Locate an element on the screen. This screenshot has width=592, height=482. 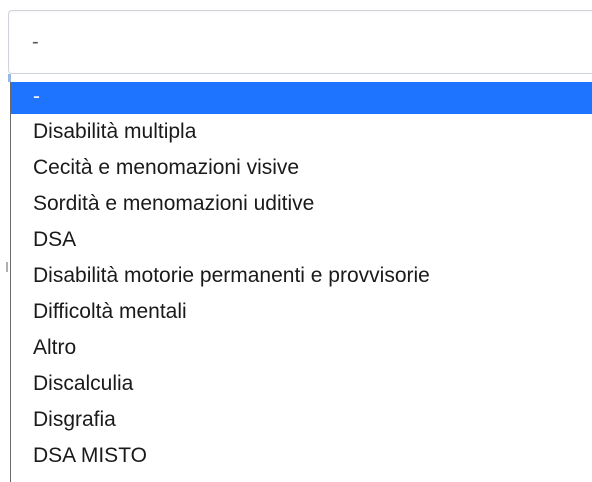
focus-accent is located at coordinates (9, 78).